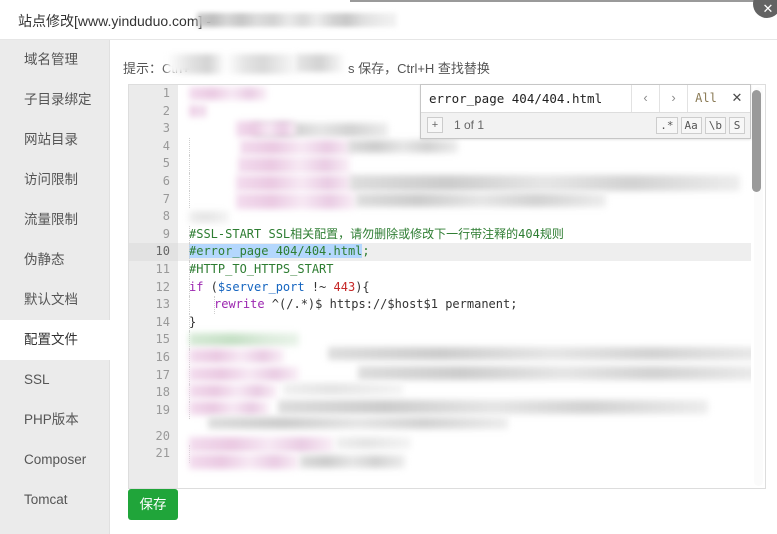 Image resolution: width=777 pixels, height=534 pixels. Describe the element at coordinates (37, 379) in the screenshot. I see `sidebar-item-label: SSL` at that location.